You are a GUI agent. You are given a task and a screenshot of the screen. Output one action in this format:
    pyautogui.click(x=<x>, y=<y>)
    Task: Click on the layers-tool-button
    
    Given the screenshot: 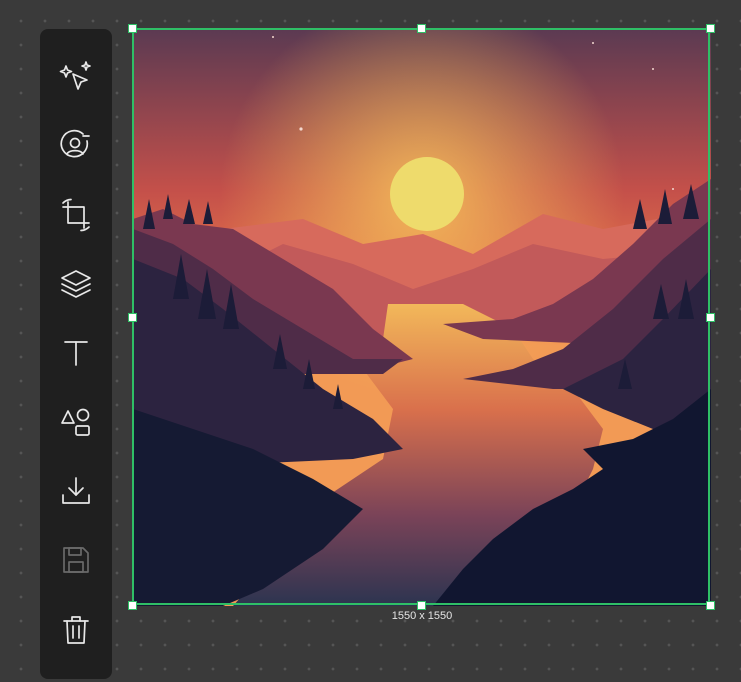 What is the action you would take?
    pyautogui.click(x=76, y=284)
    